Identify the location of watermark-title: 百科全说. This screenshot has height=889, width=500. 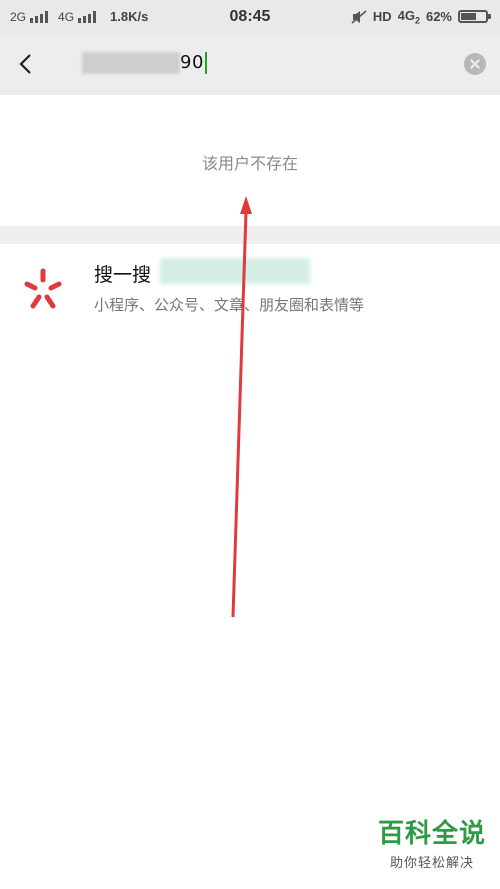
(431, 834).